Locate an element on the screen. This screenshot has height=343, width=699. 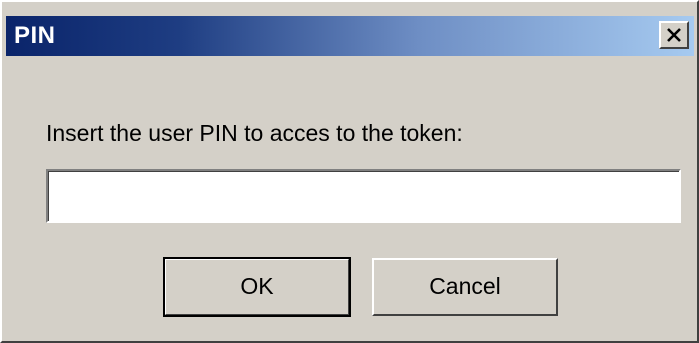
close-icon is located at coordinates (674, 35).